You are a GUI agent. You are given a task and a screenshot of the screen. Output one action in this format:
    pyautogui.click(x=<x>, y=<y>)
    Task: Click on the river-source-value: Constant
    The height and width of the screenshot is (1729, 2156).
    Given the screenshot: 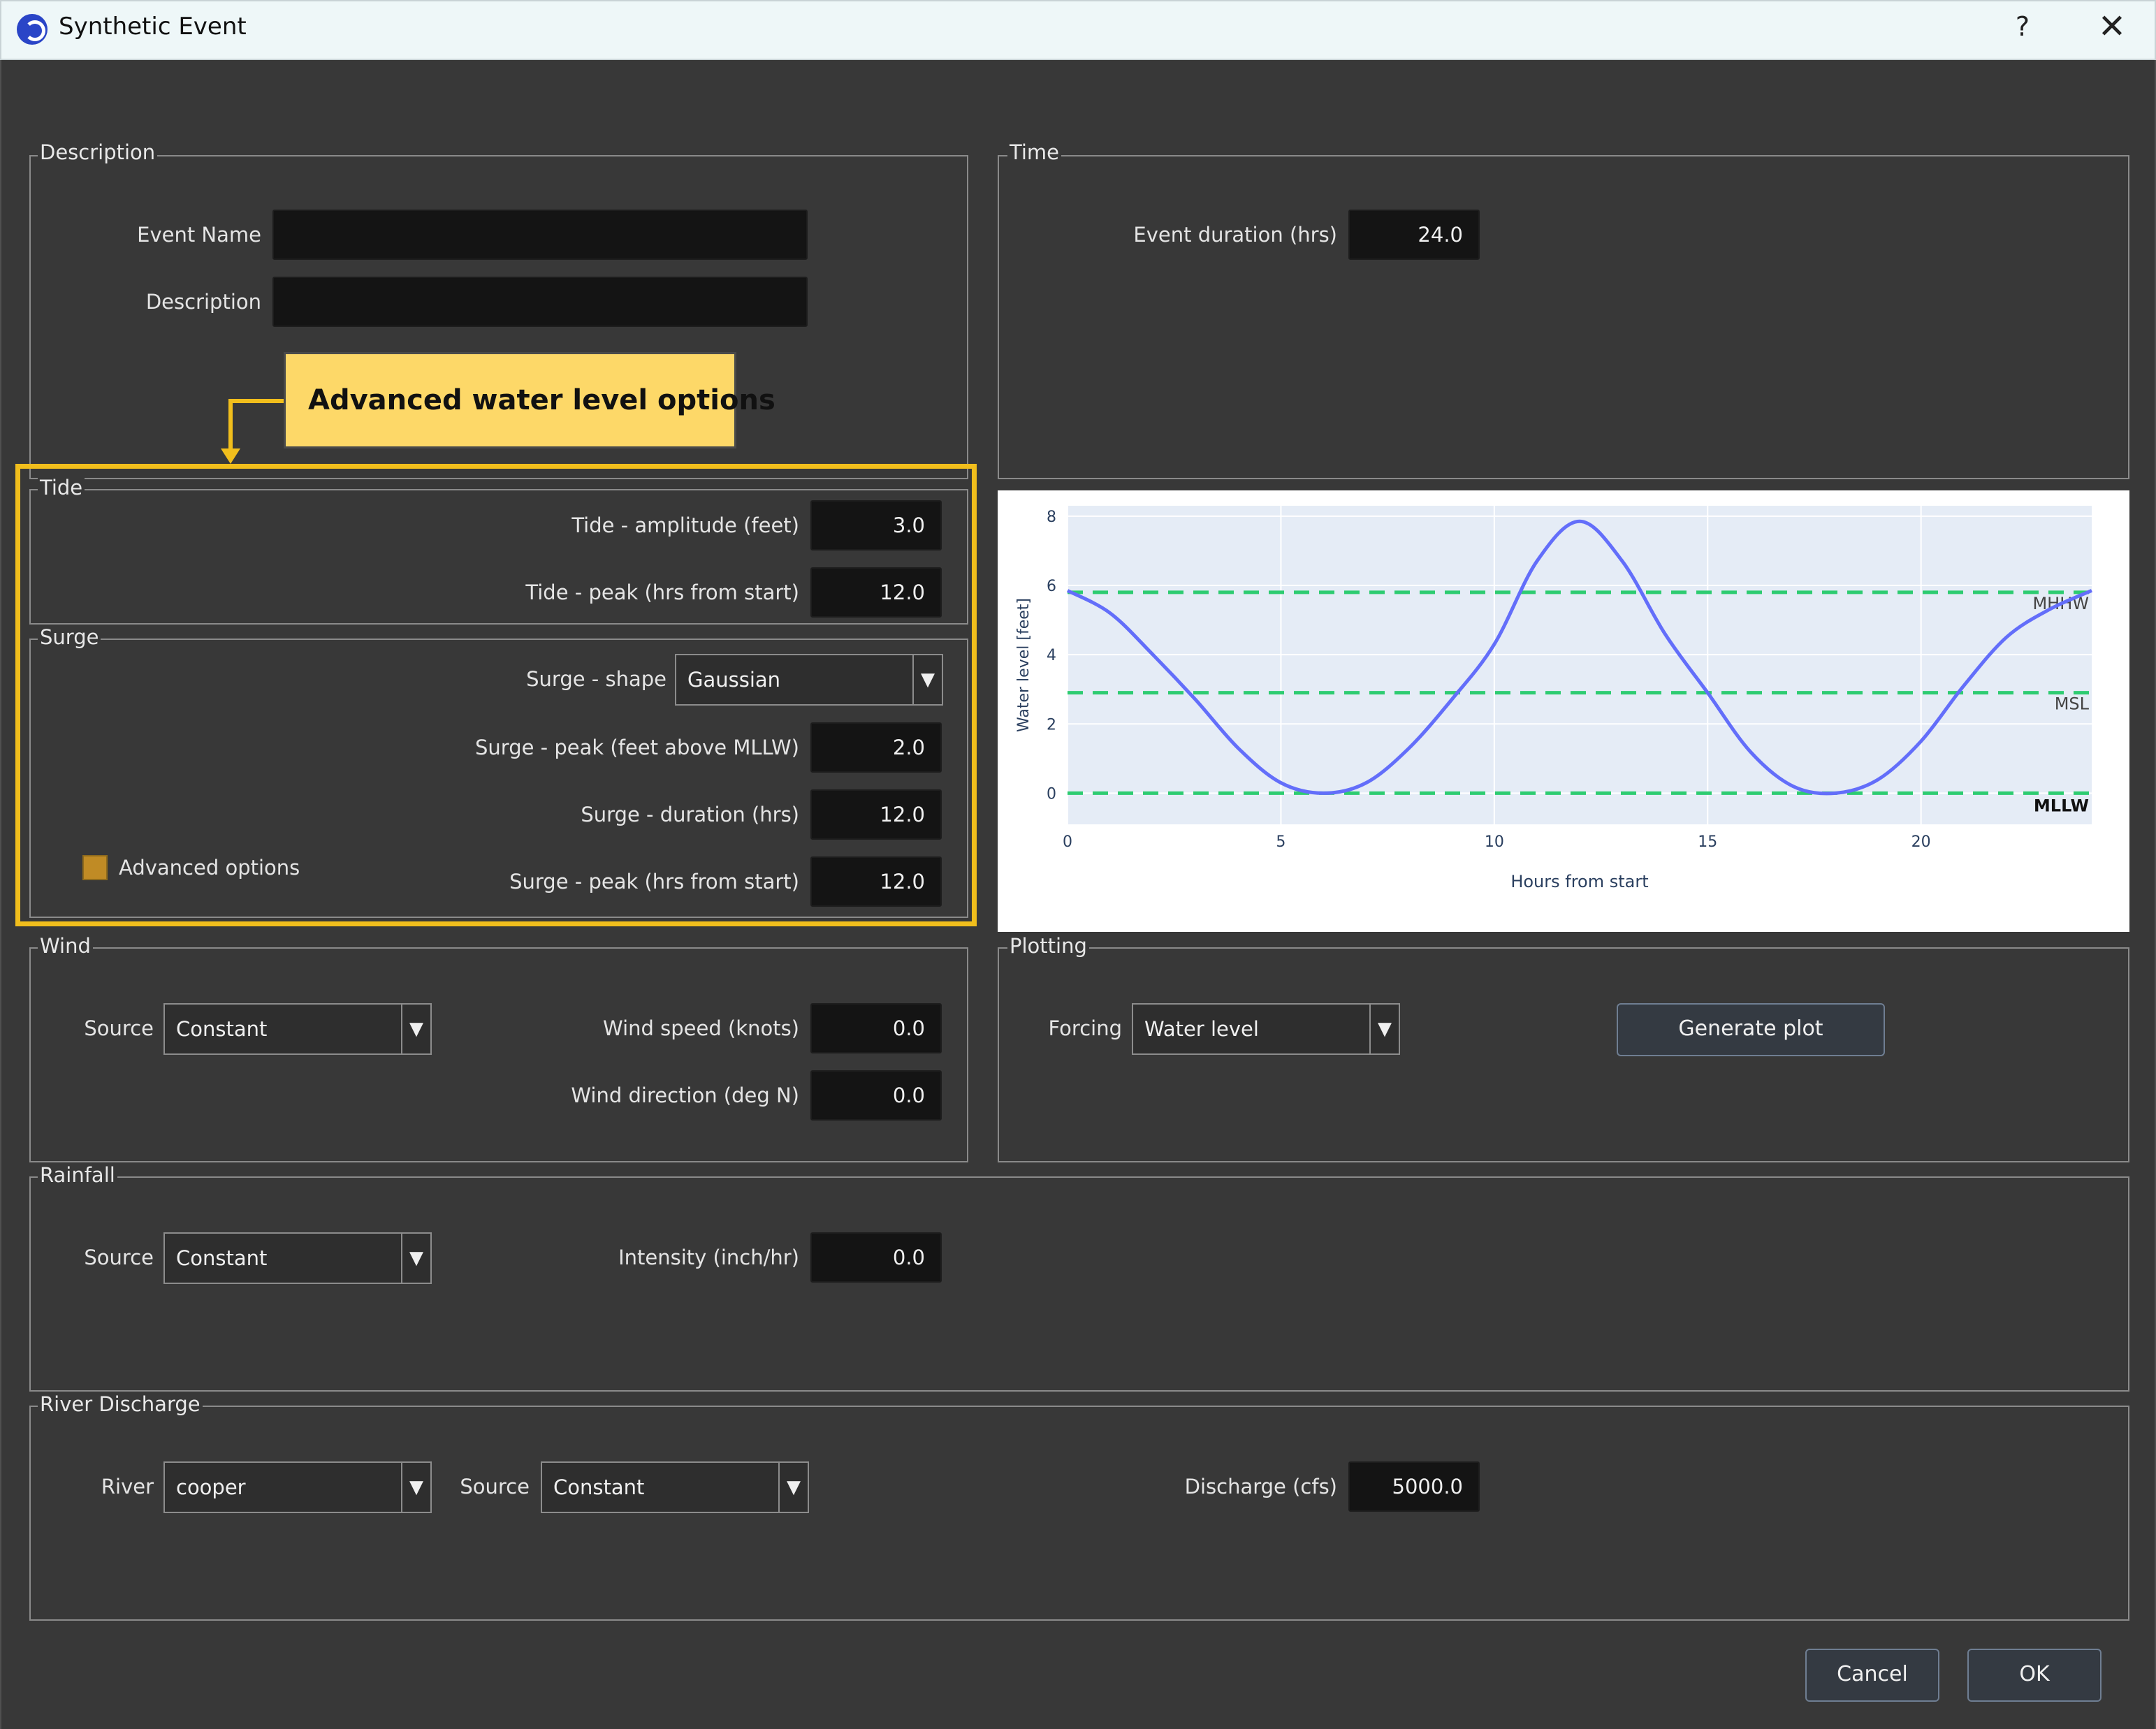 What is the action you would take?
    pyautogui.click(x=599, y=1487)
    